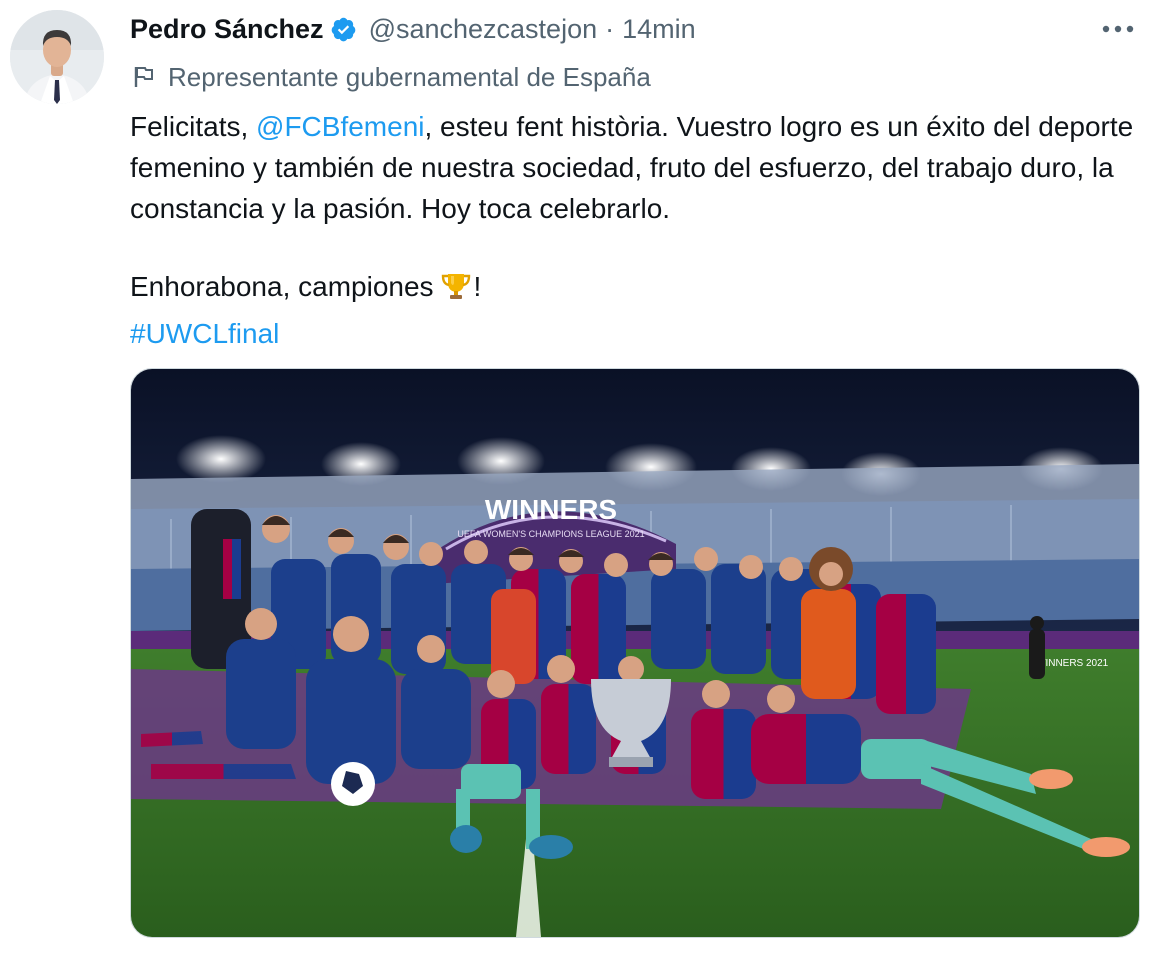 The height and width of the screenshot is (954, 1160). Describe the element at coordinates (282, 286) in the screenshot. I see `tweet-line2-text: Enhorabona, campiones` at that location.